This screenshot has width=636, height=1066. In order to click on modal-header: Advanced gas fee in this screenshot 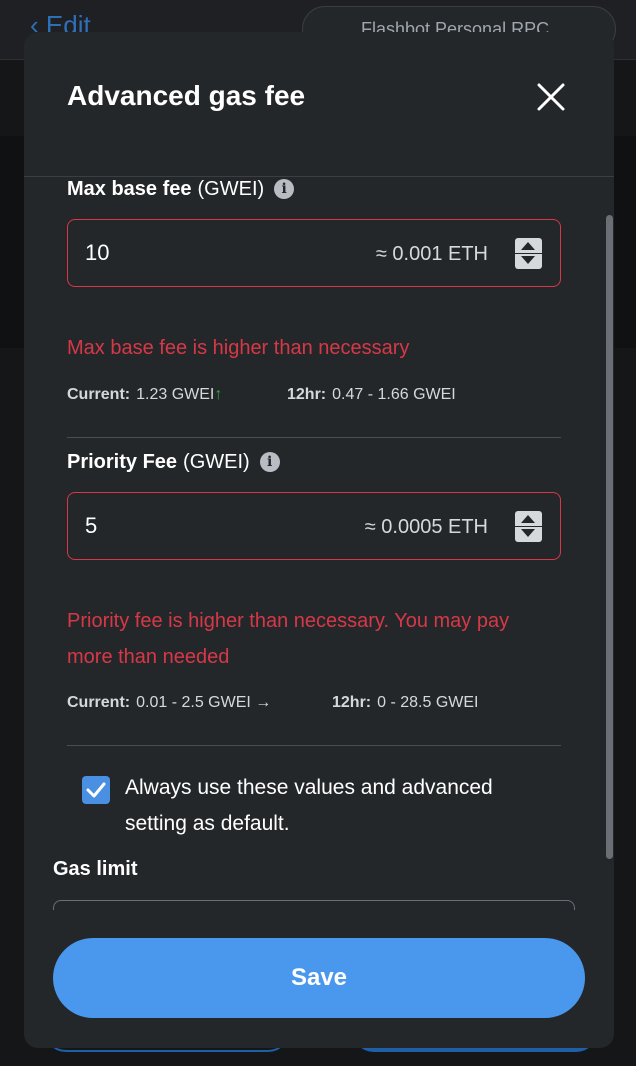, I will do `click(319, 104)`.